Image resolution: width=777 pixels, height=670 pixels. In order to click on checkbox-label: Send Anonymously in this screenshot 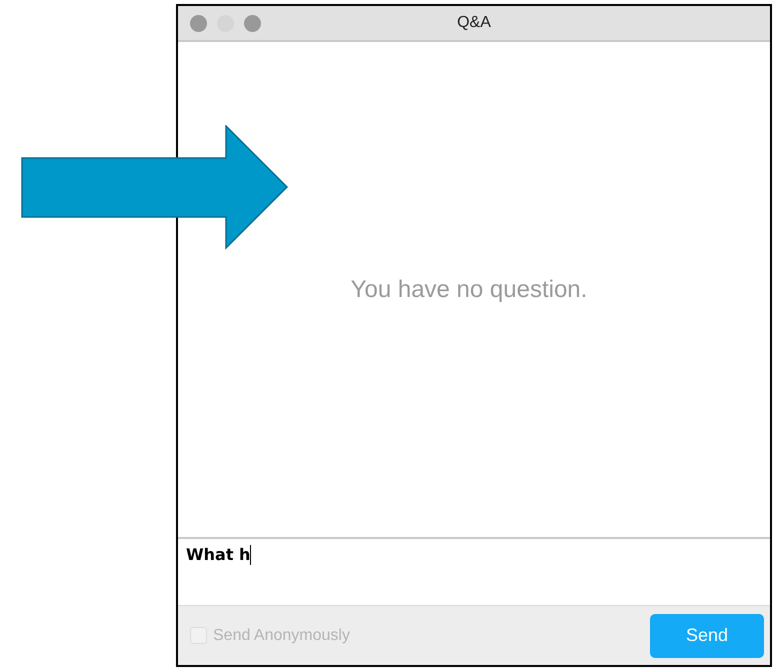, I will do `click(281, 636)`.